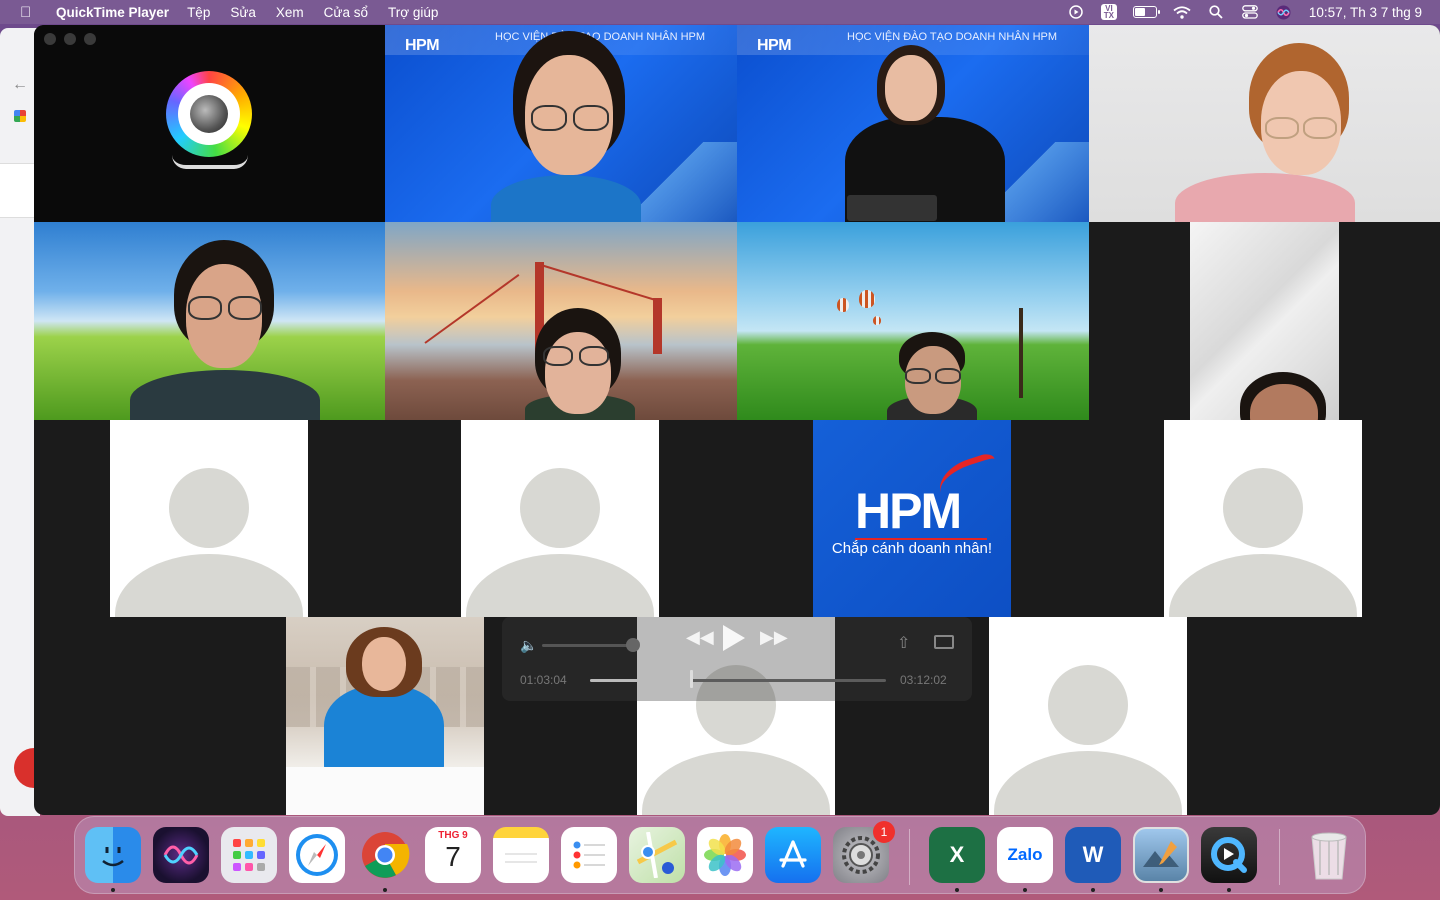 The height and width of the screenshot is (900, 1440). I want to click on menu-help: Trợ giúp, so click(413, 12).